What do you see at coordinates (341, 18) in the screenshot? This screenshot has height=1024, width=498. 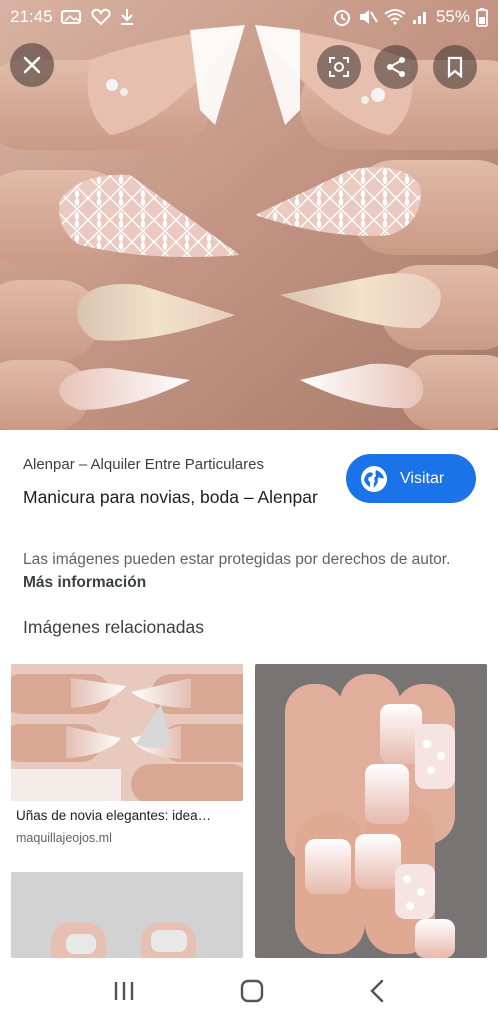 I see `alarm-icon` at bounding box center [341, 18].